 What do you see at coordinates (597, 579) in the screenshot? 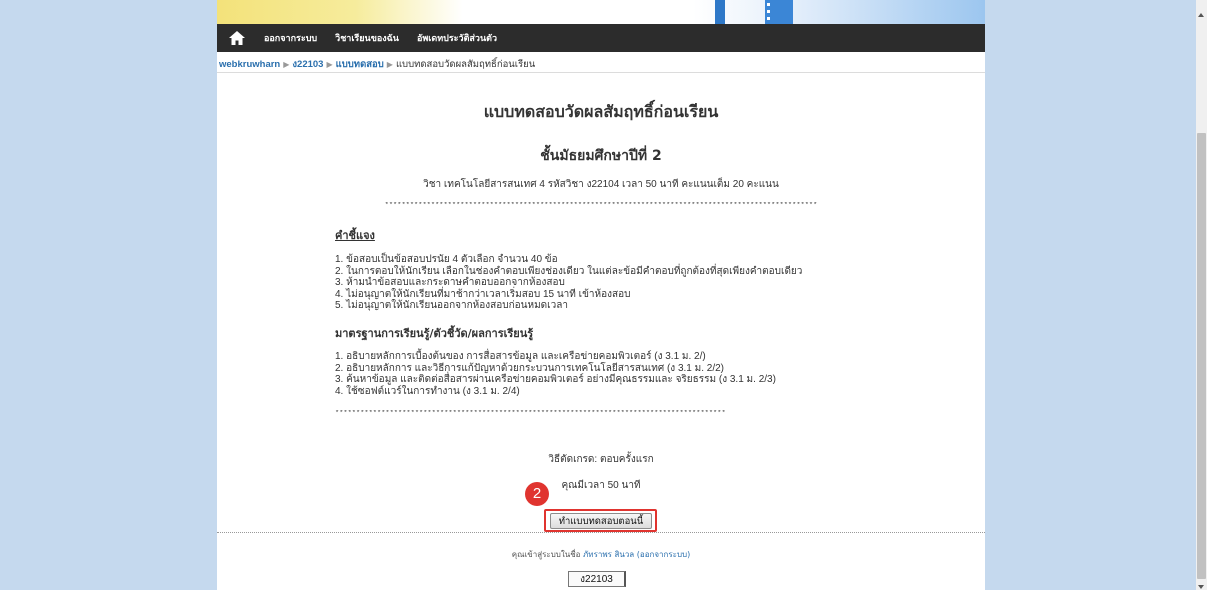
I see `course-home-button: ง22103` at bounding box center [597, 579].